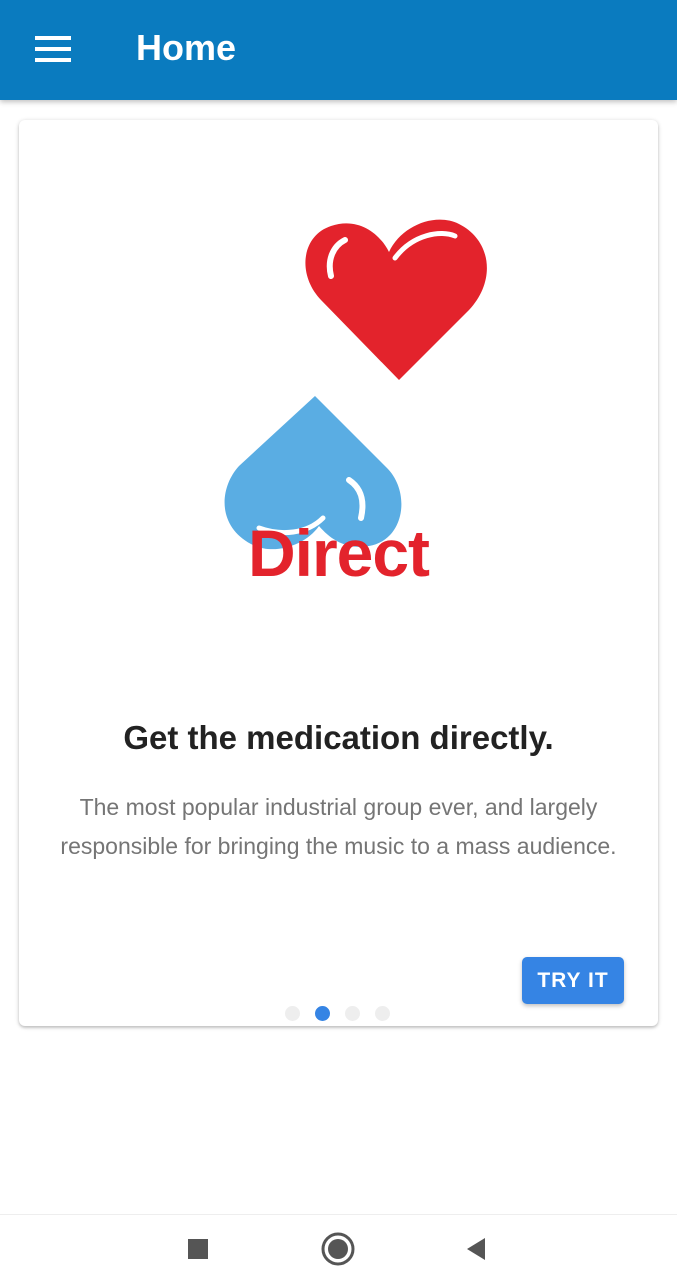  I want to click on heart-icon, so click(396, 299).